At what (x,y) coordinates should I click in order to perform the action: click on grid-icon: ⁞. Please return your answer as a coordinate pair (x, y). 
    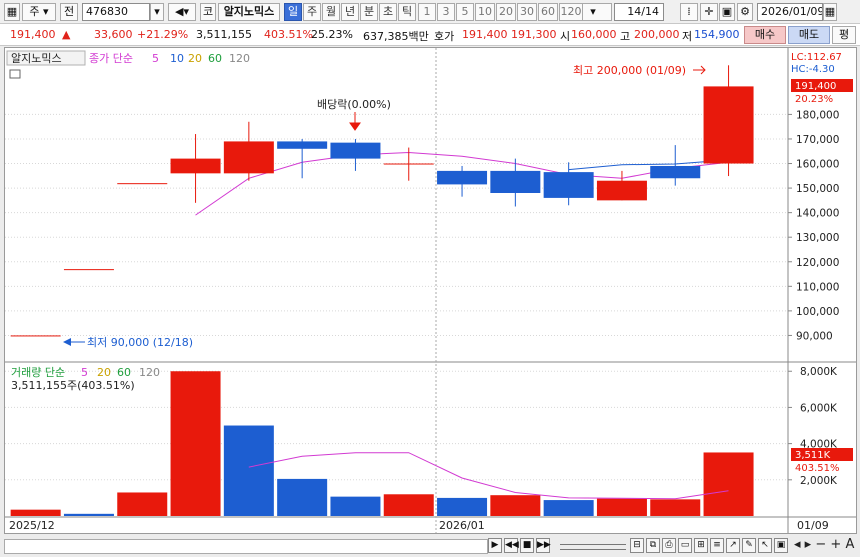
    Looking at the image, I should click on (689, 12).